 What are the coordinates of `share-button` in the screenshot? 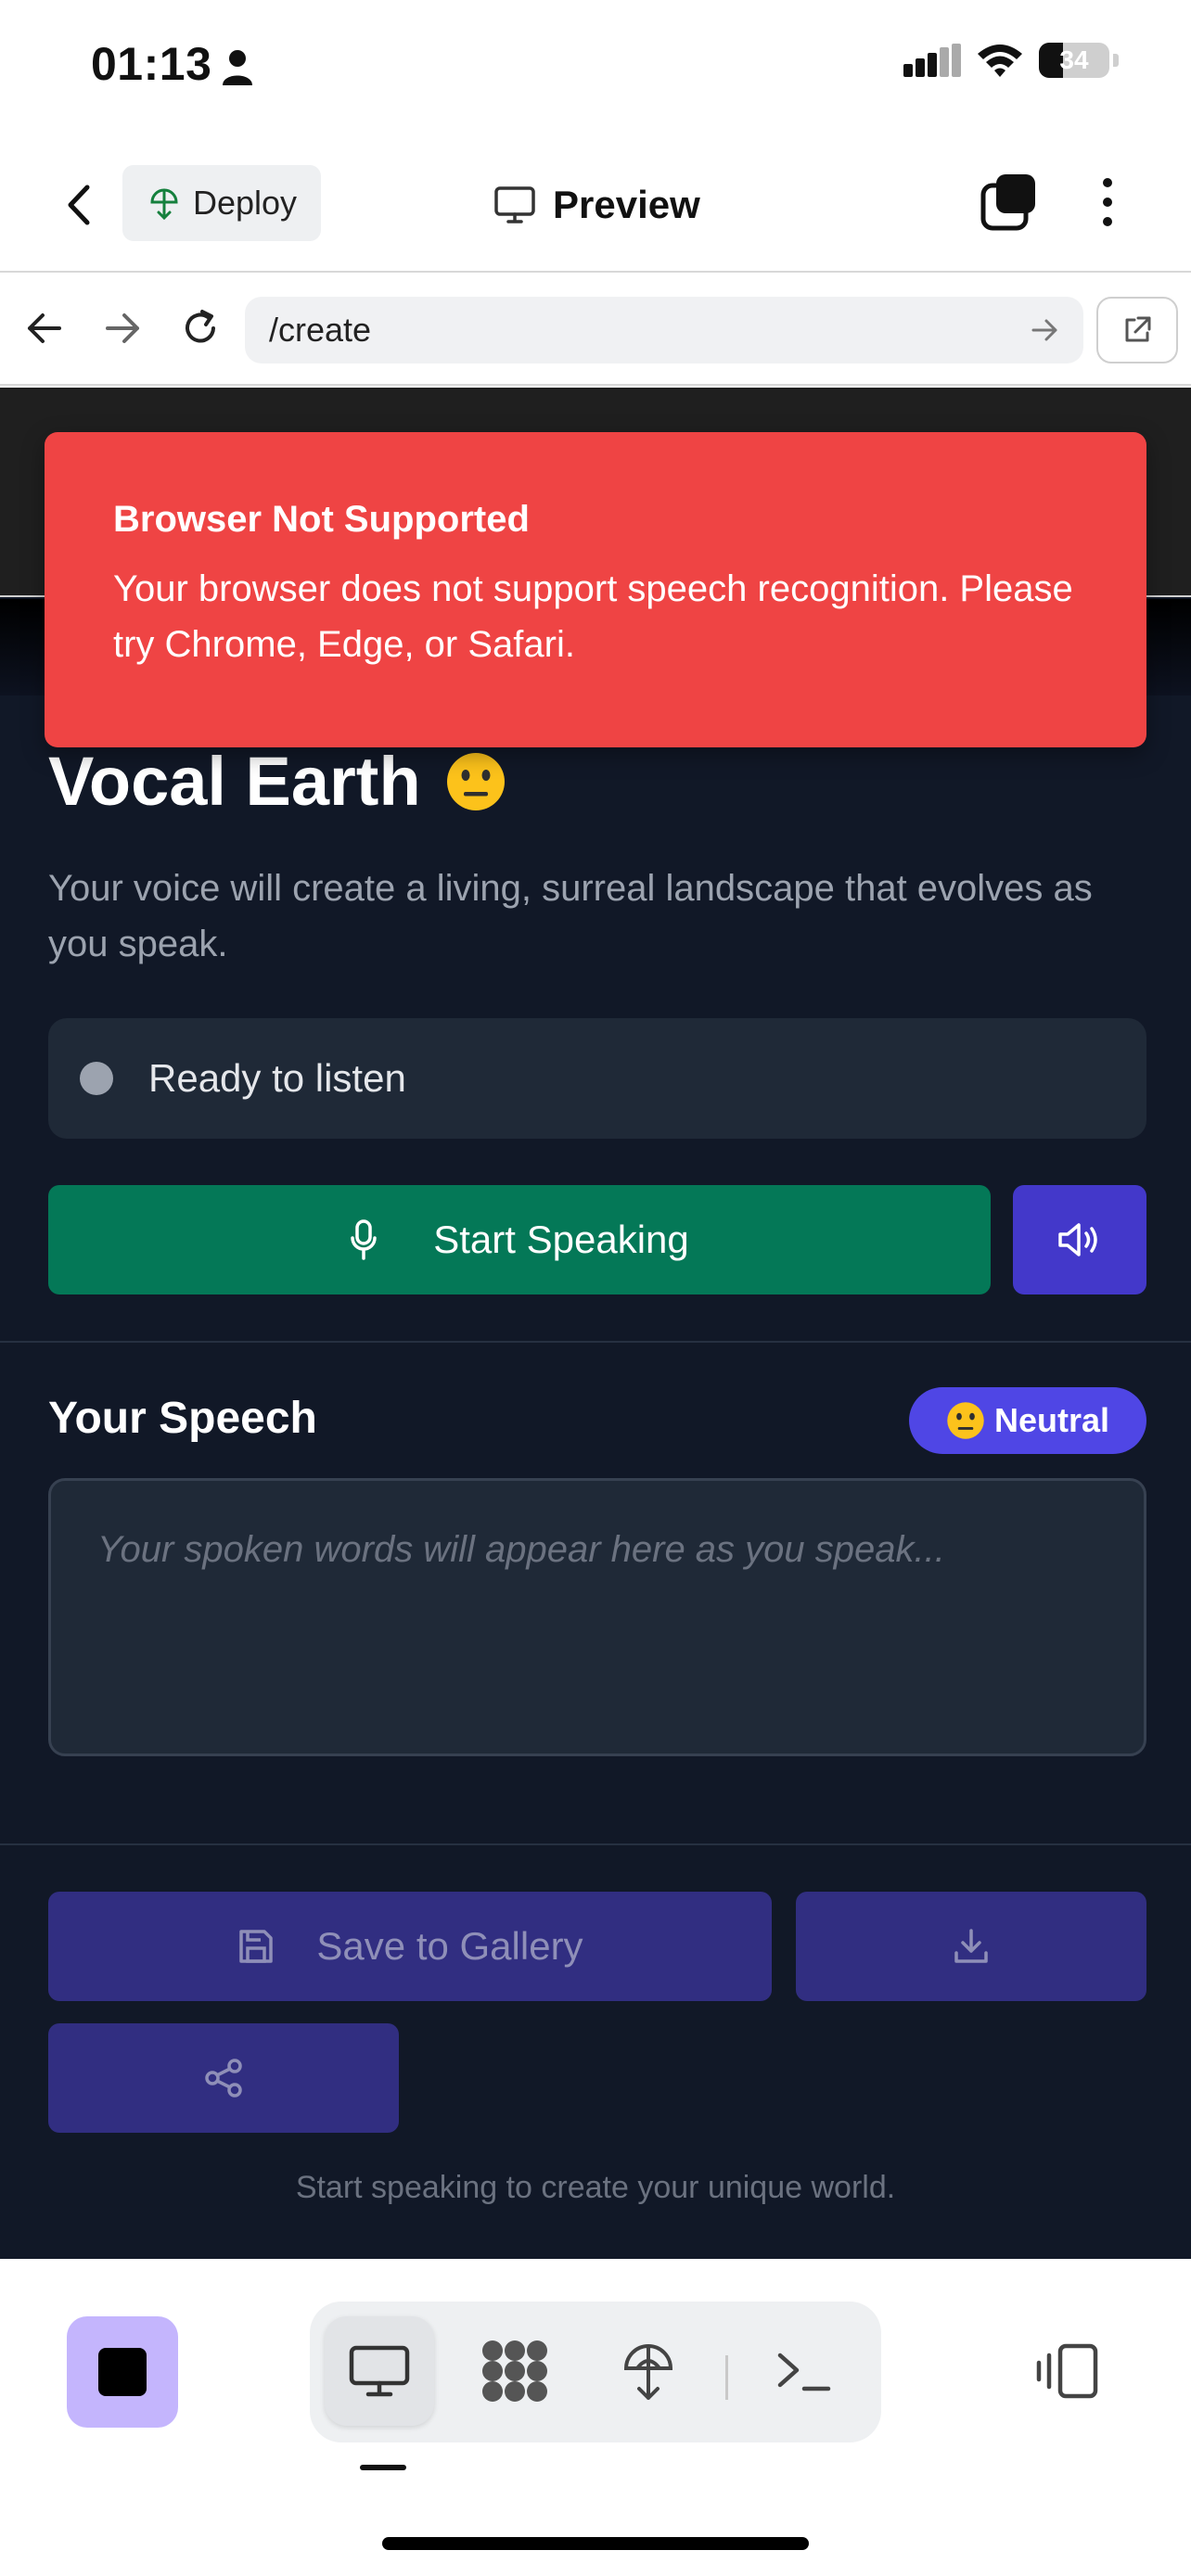 It's located at (223, 2078).